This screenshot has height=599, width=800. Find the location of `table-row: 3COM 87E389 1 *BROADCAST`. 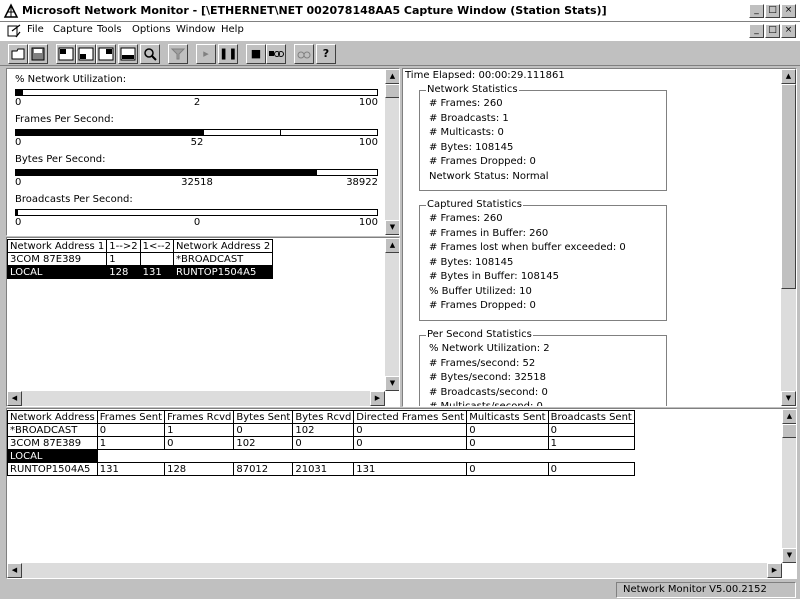

table-row: 3COM 87E389 1 *BROADCAST is located at coordinates (140, 259).